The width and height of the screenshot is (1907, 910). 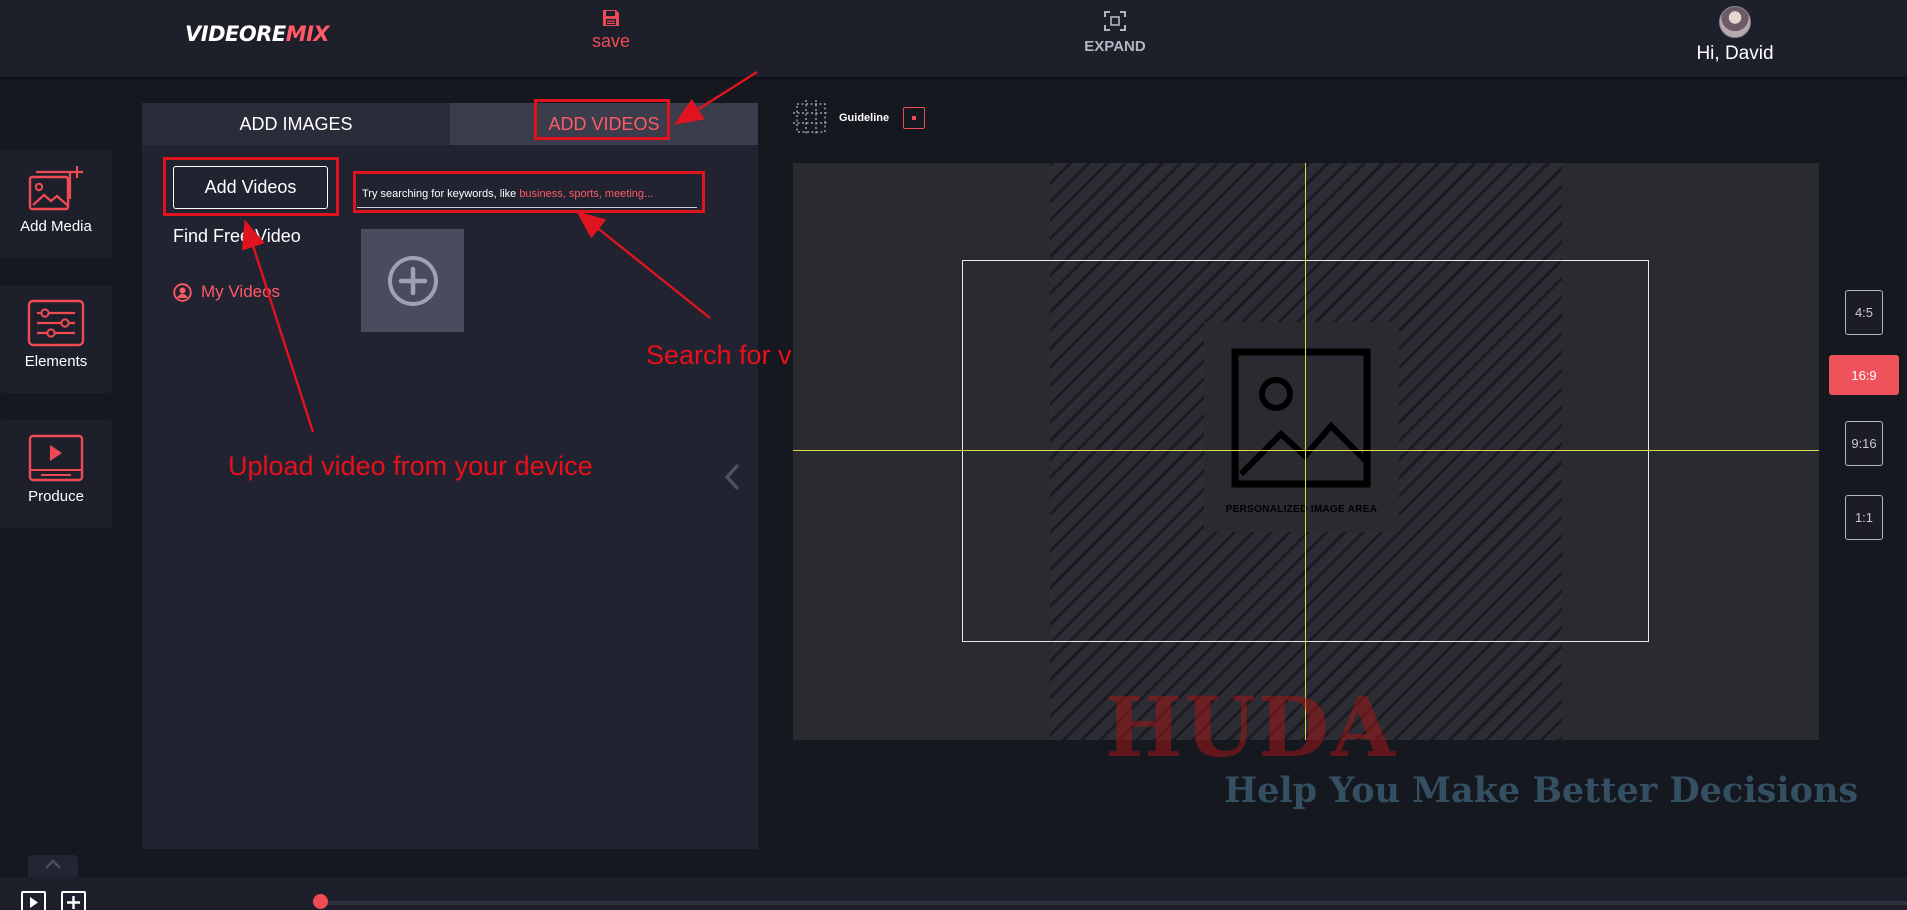 I want to click on personalized-image-area: PERSONALIZED IMAGE AREA, so click(x=1301, y=427).